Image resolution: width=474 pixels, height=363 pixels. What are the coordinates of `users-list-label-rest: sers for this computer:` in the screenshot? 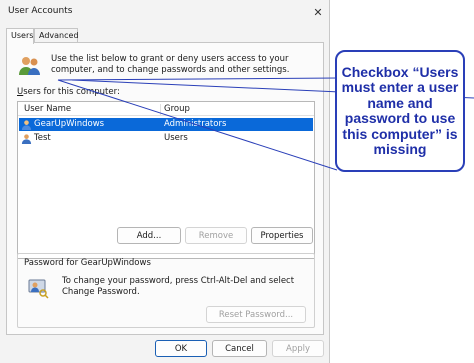 It's located at (71, 92).